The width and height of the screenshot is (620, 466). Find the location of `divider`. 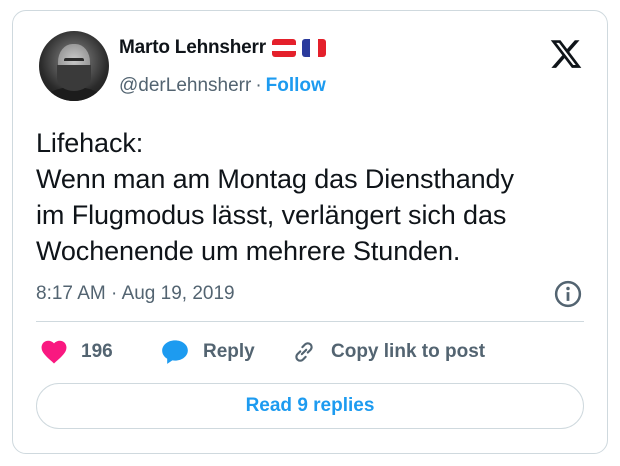

divider is located at coordinates (310, 321).